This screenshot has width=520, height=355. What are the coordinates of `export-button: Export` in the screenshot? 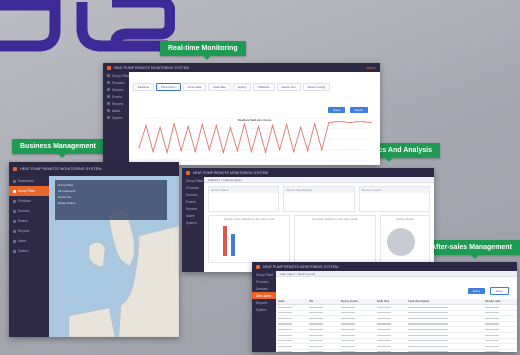 It's located at (358, 110).